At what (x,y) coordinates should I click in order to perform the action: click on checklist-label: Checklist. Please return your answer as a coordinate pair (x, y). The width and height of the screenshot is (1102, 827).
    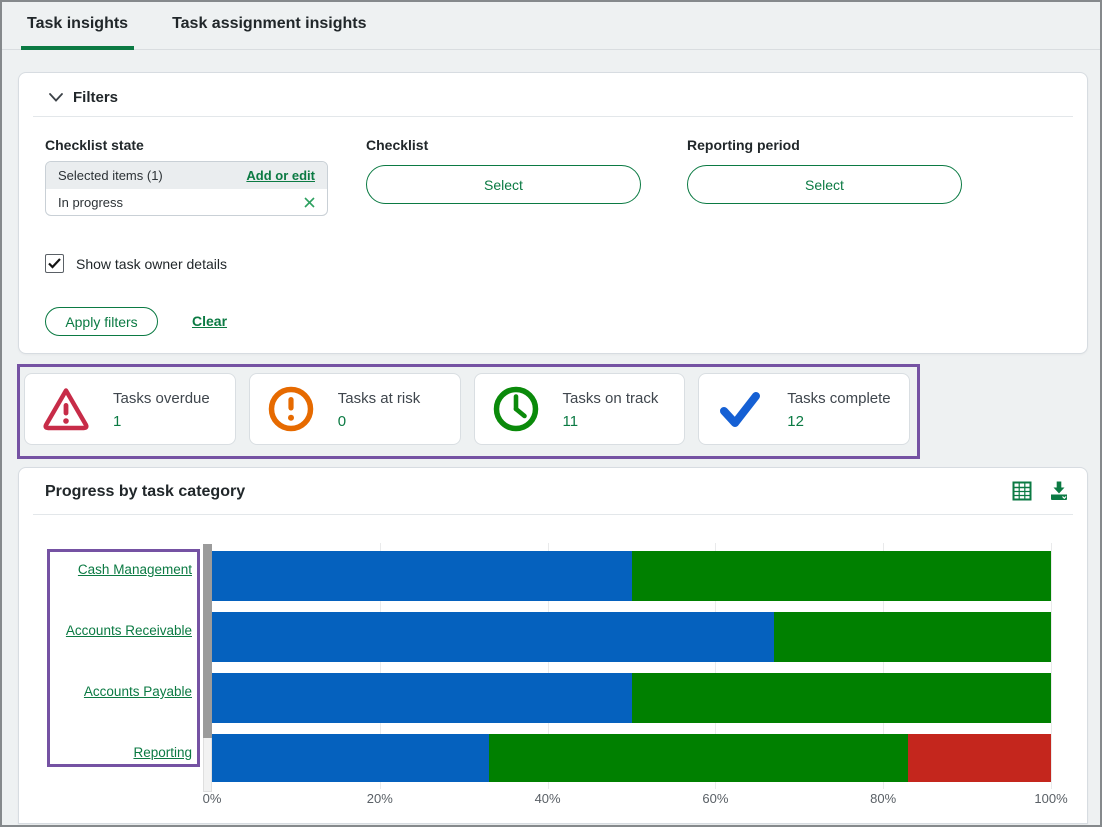
    Looking at the image, I should click on (397, 145).